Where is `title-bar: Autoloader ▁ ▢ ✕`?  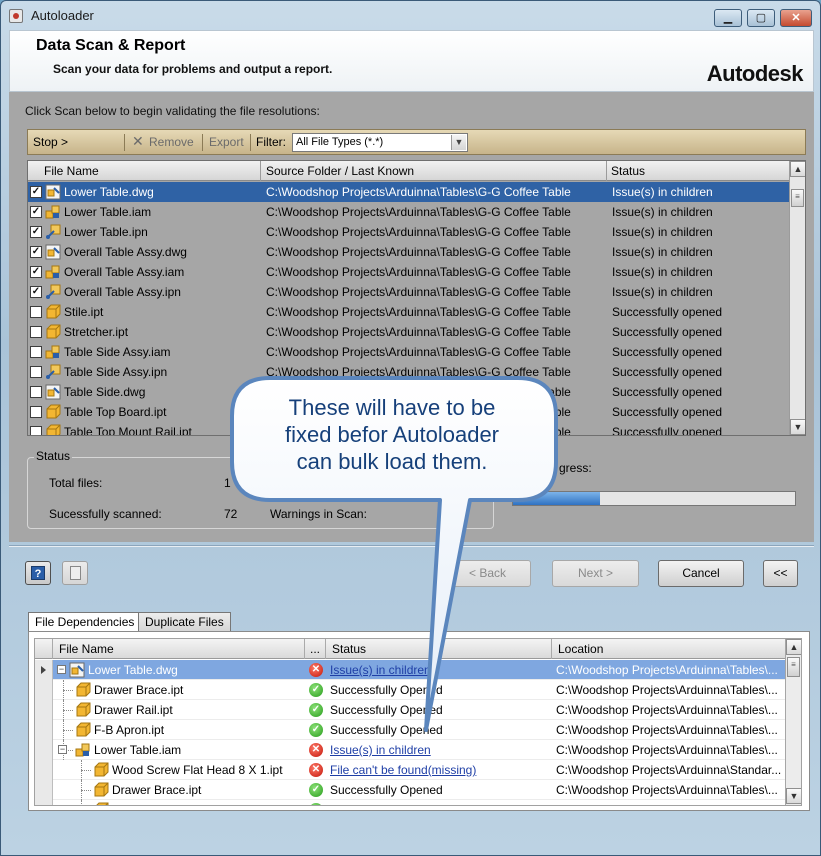
title-bar: Autoloader ▁ ▢ ✕ is located at coordinates (410, 16).